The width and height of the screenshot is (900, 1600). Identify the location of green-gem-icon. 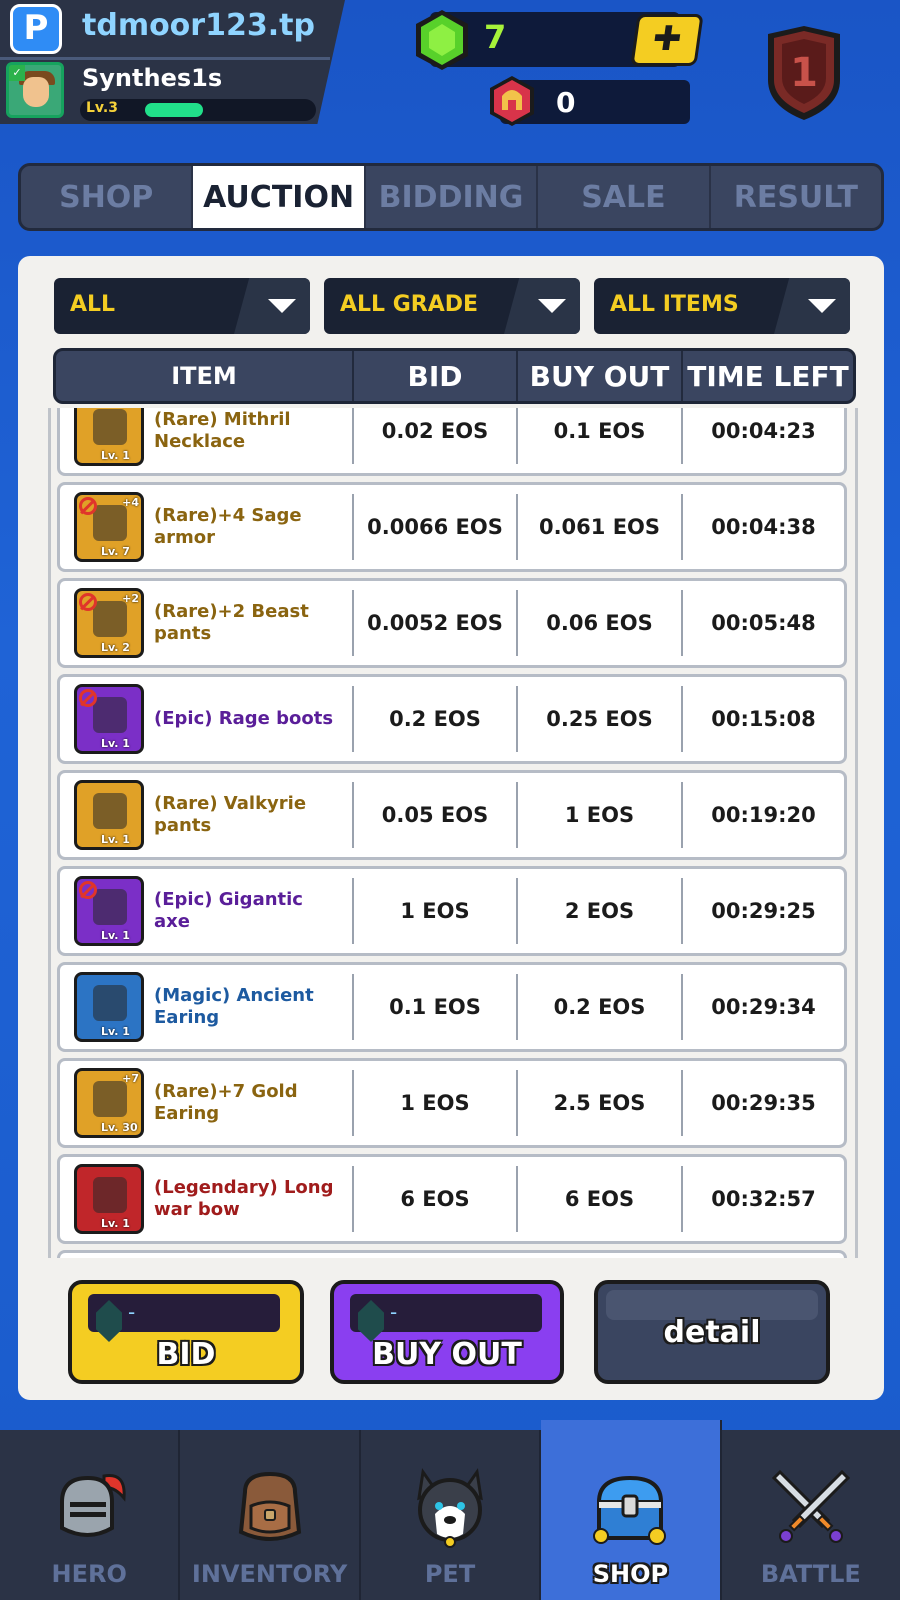
(442, 40).